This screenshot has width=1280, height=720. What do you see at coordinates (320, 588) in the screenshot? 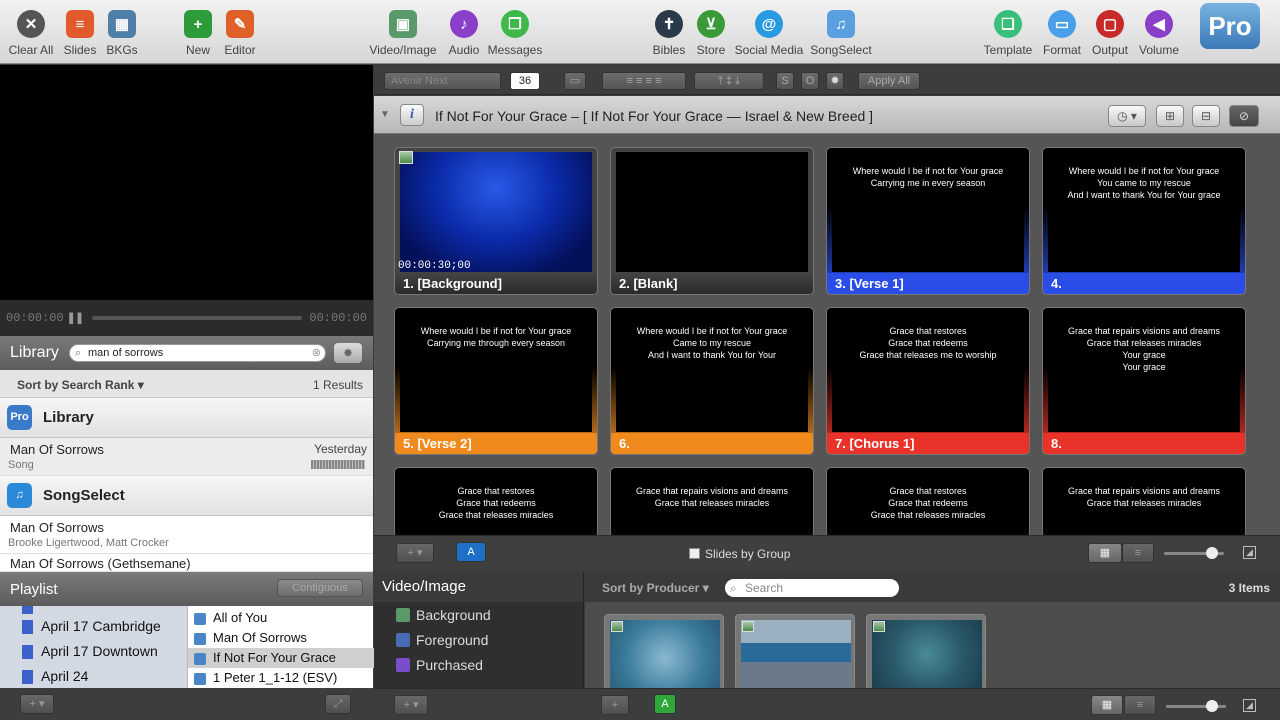
I see `contiguous-button: Contiguous` at bounding box center [320, 588].